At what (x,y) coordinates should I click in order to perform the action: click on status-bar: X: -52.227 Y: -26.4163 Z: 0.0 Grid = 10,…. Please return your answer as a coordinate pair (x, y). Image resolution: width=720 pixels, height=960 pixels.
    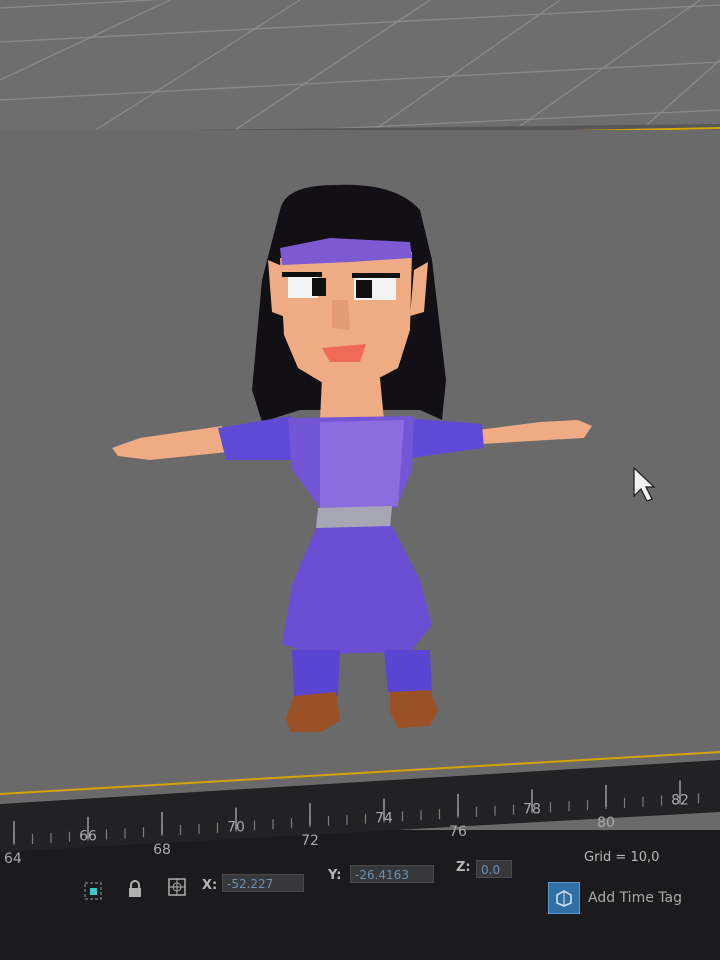
    Looking at the image, I should click on (360, 905).